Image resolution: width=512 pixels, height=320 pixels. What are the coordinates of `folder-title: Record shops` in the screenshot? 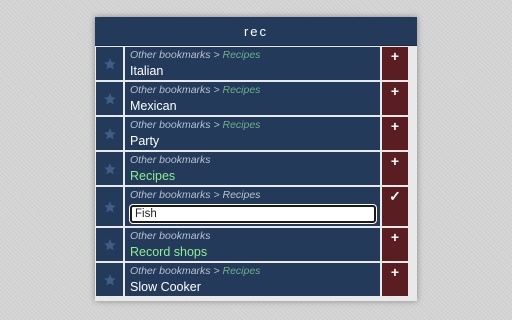 It's located at (169, 252).